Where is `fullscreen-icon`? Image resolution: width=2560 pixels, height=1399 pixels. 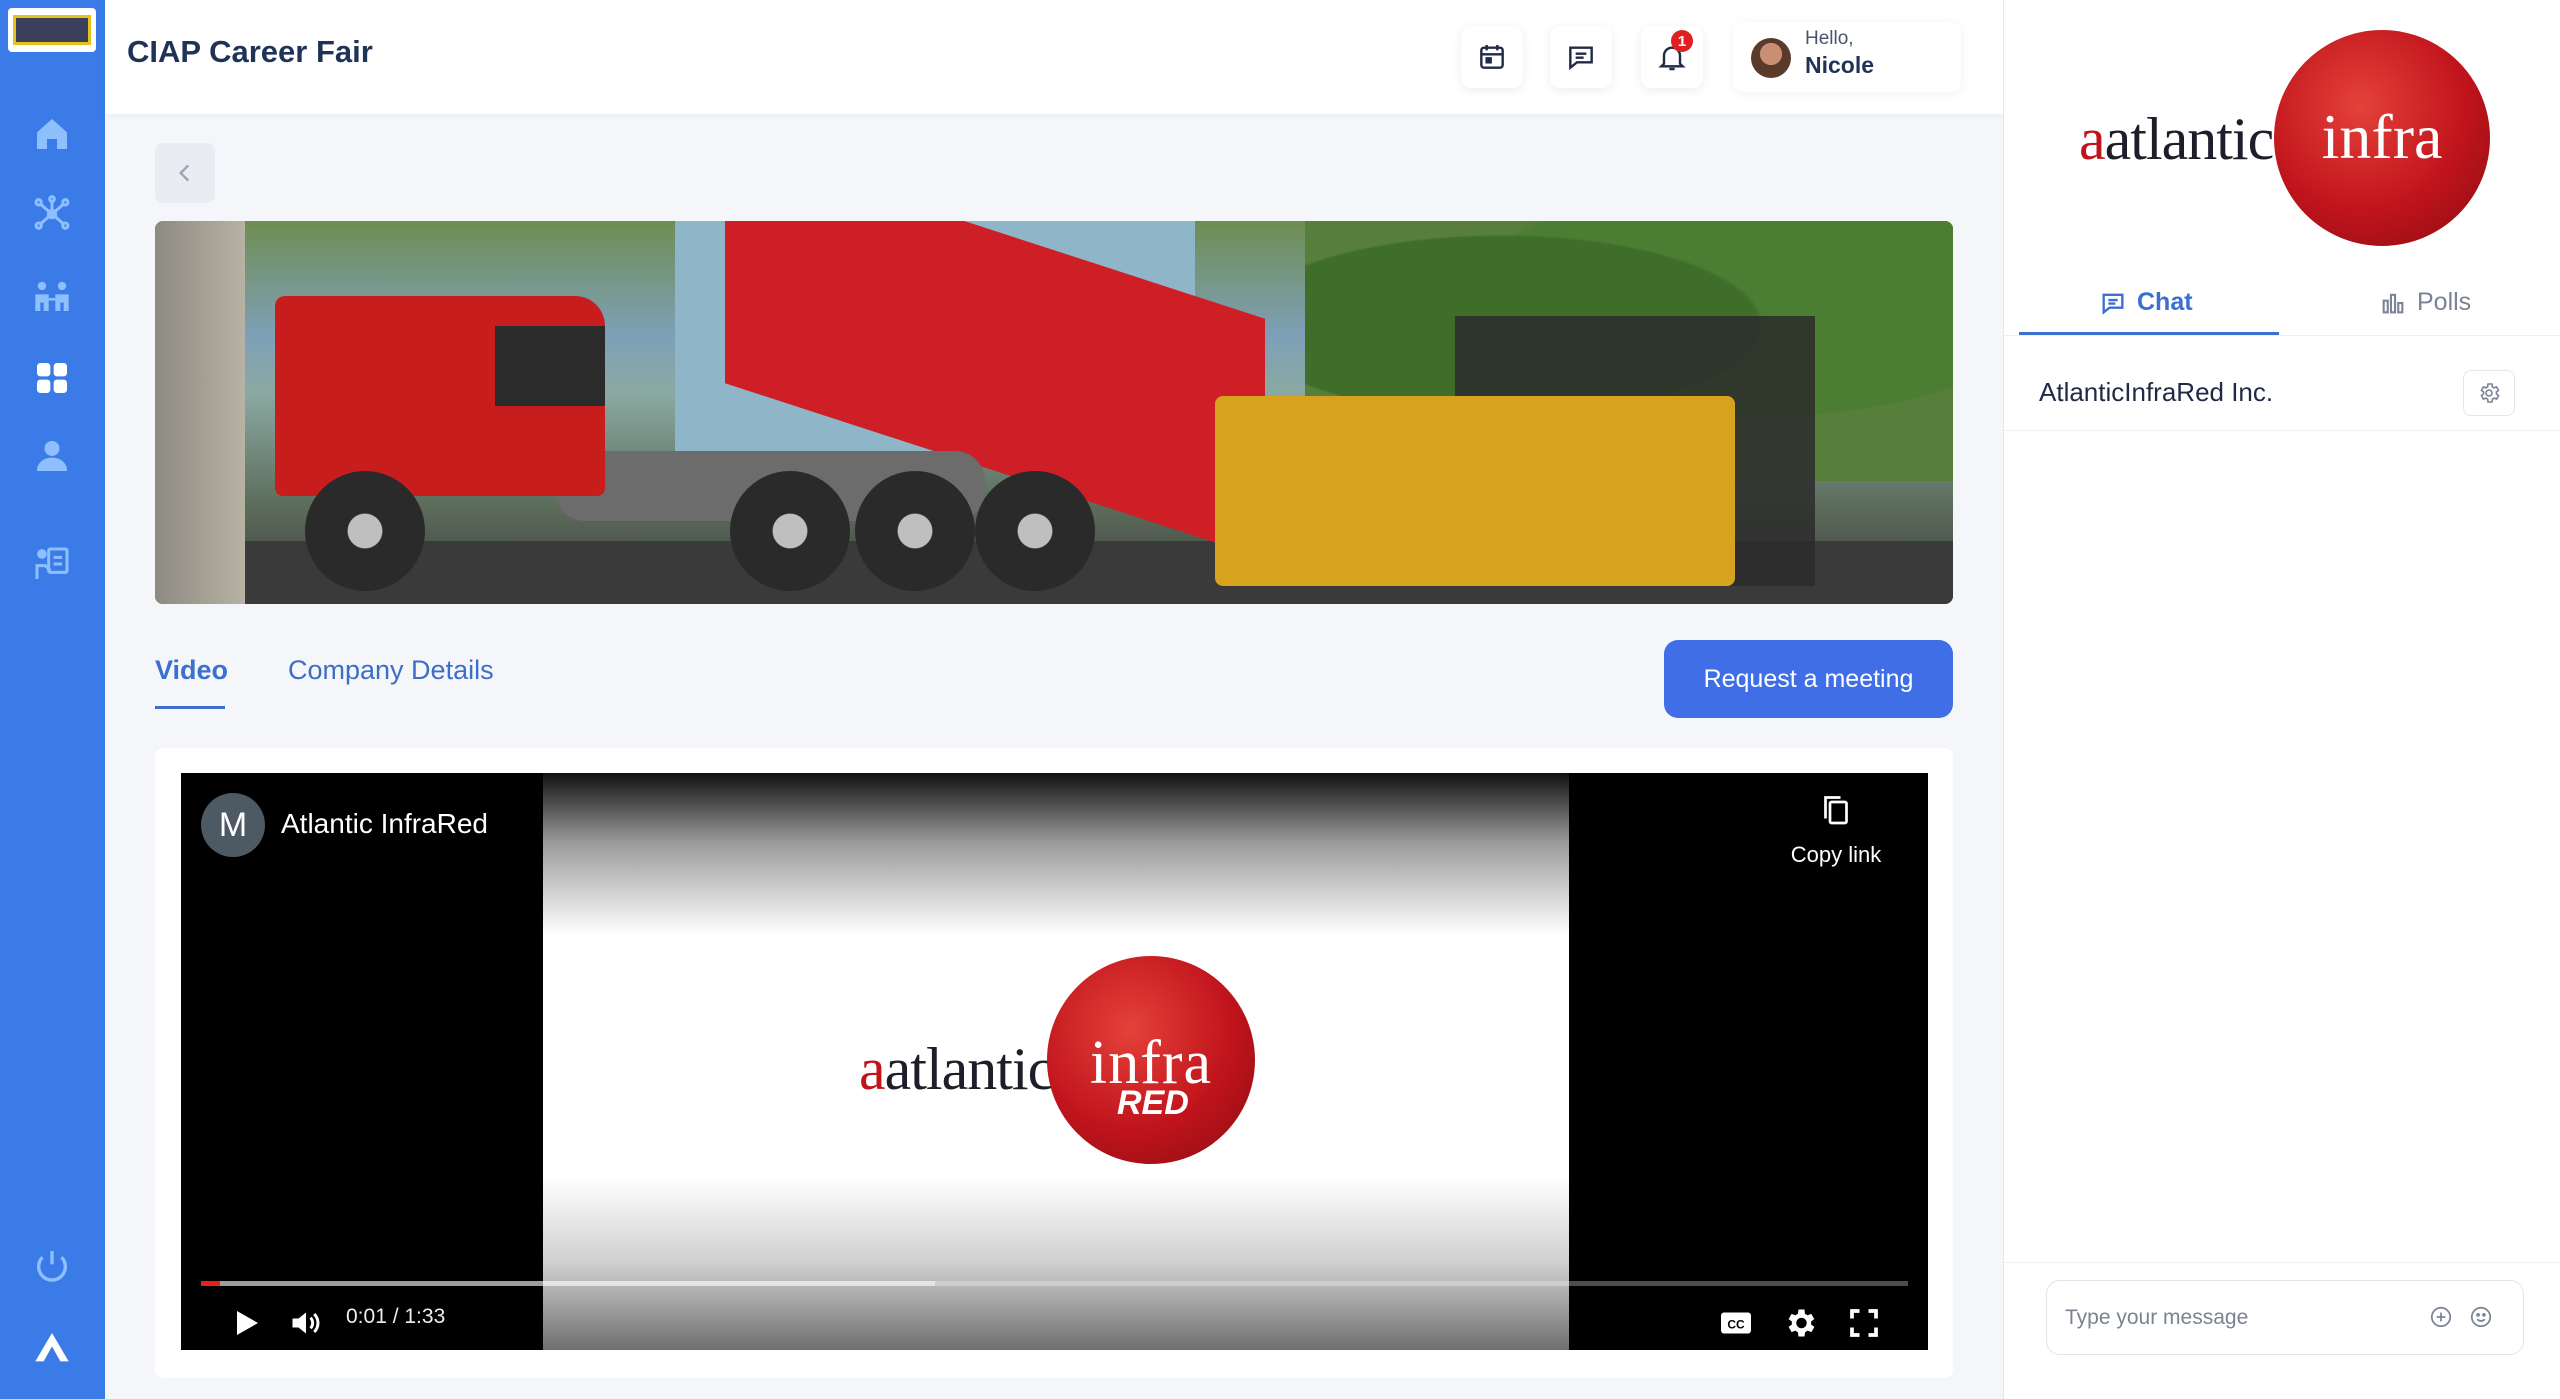 fullscreen-icon is located at coordinates (1864, 1323).